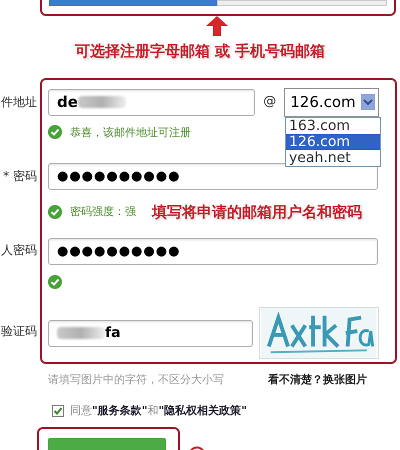 The image size is (400, 450). Describe the element at coordinates (202, 411) in the screenshot. I see `privacy-link: "隐私权相关政策"` at that location.